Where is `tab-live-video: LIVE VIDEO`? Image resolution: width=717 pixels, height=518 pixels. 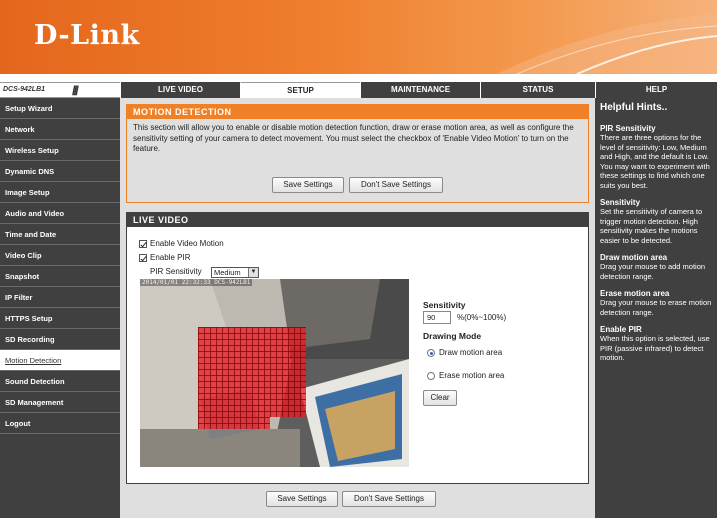 tab-live-video: LIVE VIDEO is located at coordinates (180, 90).